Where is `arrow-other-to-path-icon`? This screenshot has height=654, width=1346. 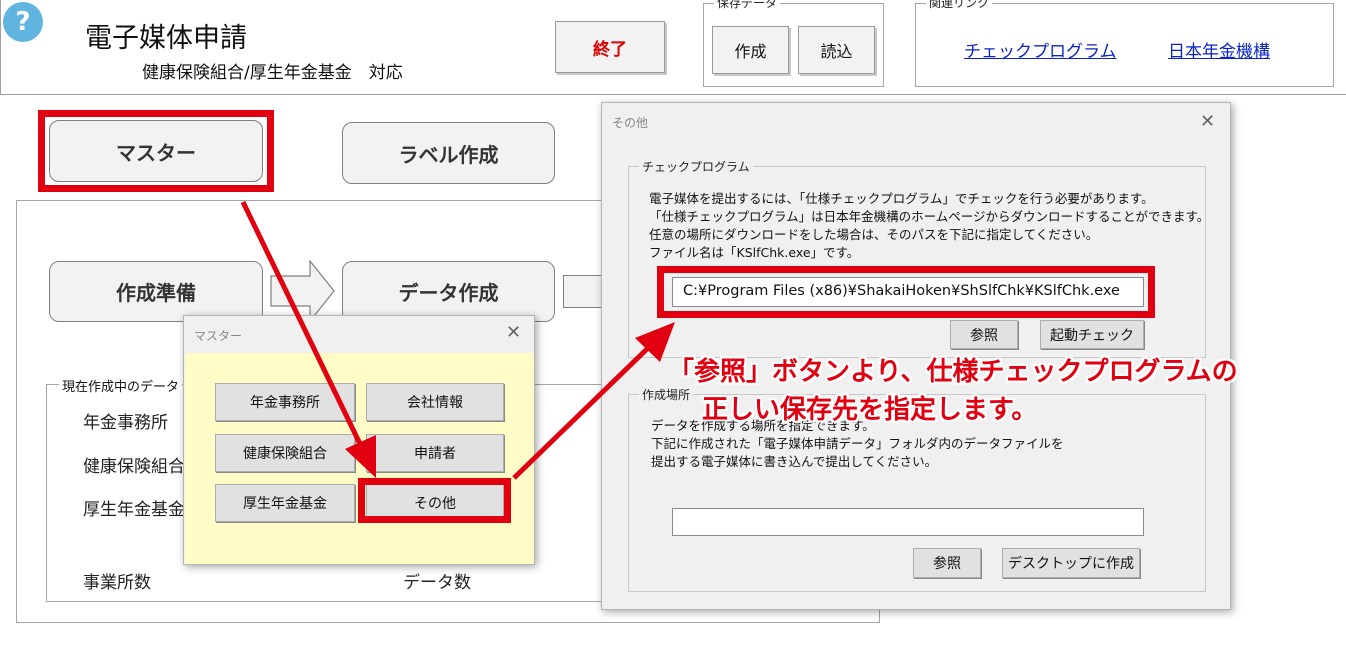 arrow-other-to-path-icon is located at coordinates (593, 401).